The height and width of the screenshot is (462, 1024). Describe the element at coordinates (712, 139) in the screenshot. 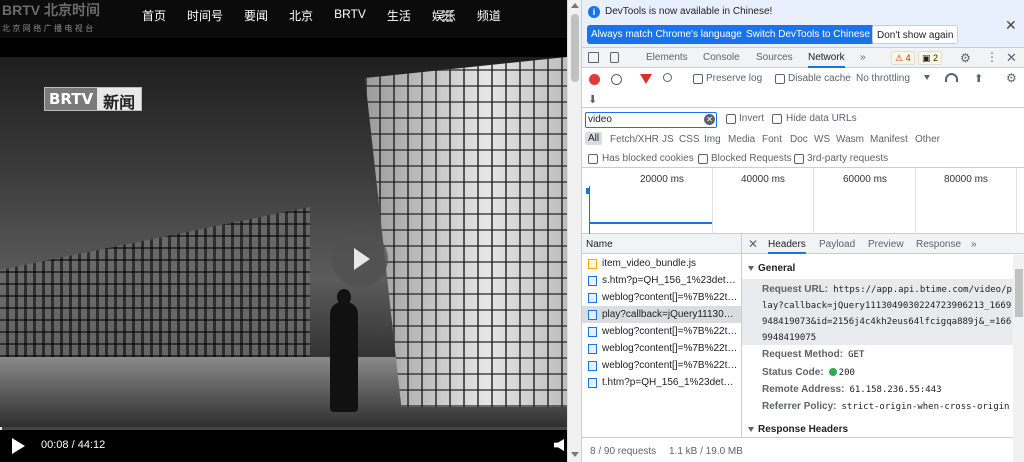

I see `type-filter-img: Img` at that location.